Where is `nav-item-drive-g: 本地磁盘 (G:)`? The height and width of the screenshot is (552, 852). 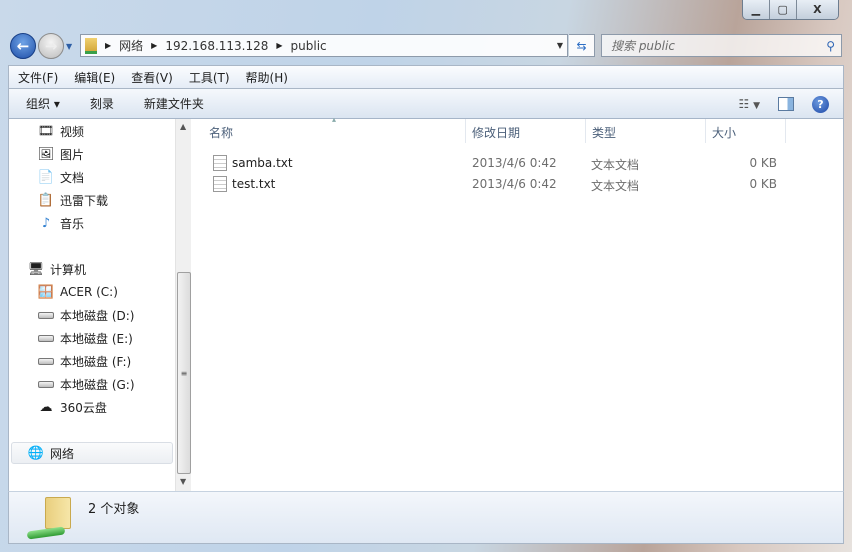 nav-item-drive-g: 本地磁盘 (G:) is located at coordinates (86, 384).